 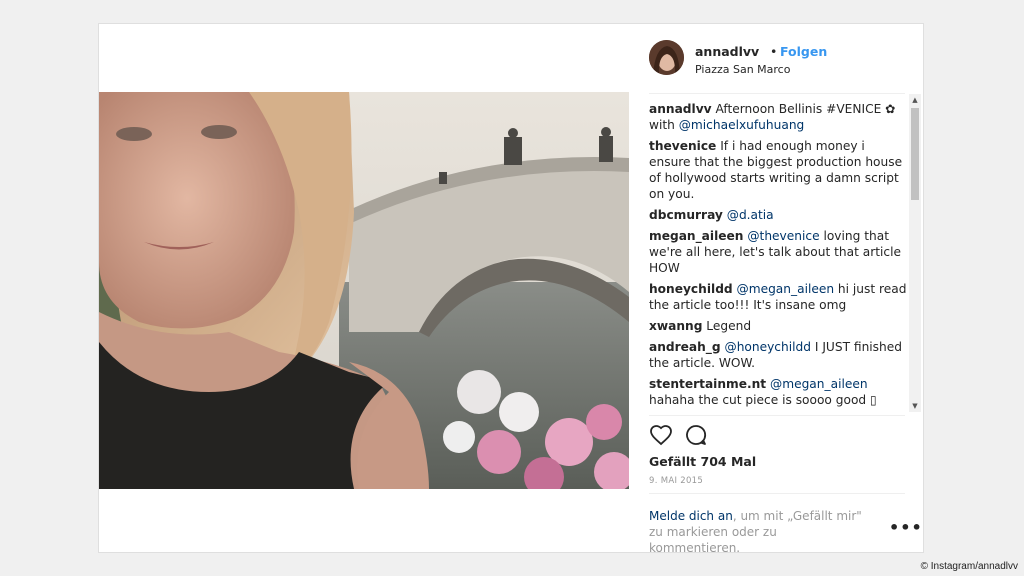 I want to click on comment-mention: @d.atia, so click(x=750, y=215).